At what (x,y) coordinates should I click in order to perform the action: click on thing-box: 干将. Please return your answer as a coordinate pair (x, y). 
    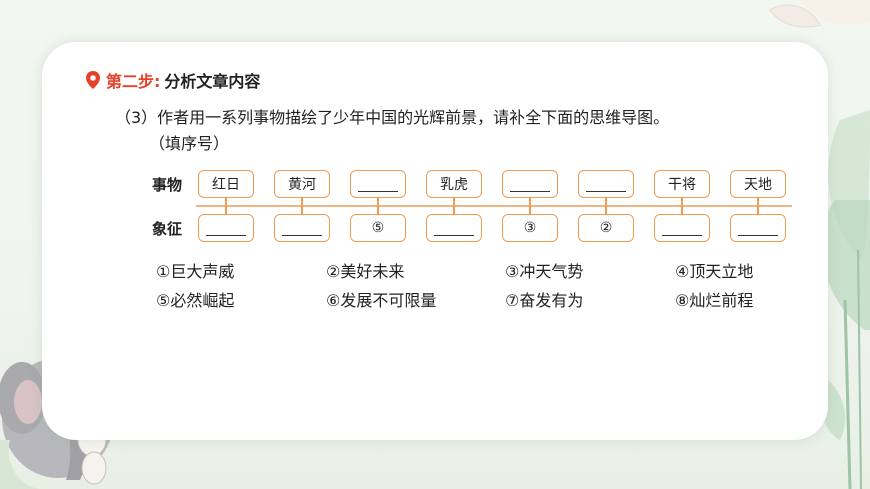
    Looking at the image, I should click on (682, 184).